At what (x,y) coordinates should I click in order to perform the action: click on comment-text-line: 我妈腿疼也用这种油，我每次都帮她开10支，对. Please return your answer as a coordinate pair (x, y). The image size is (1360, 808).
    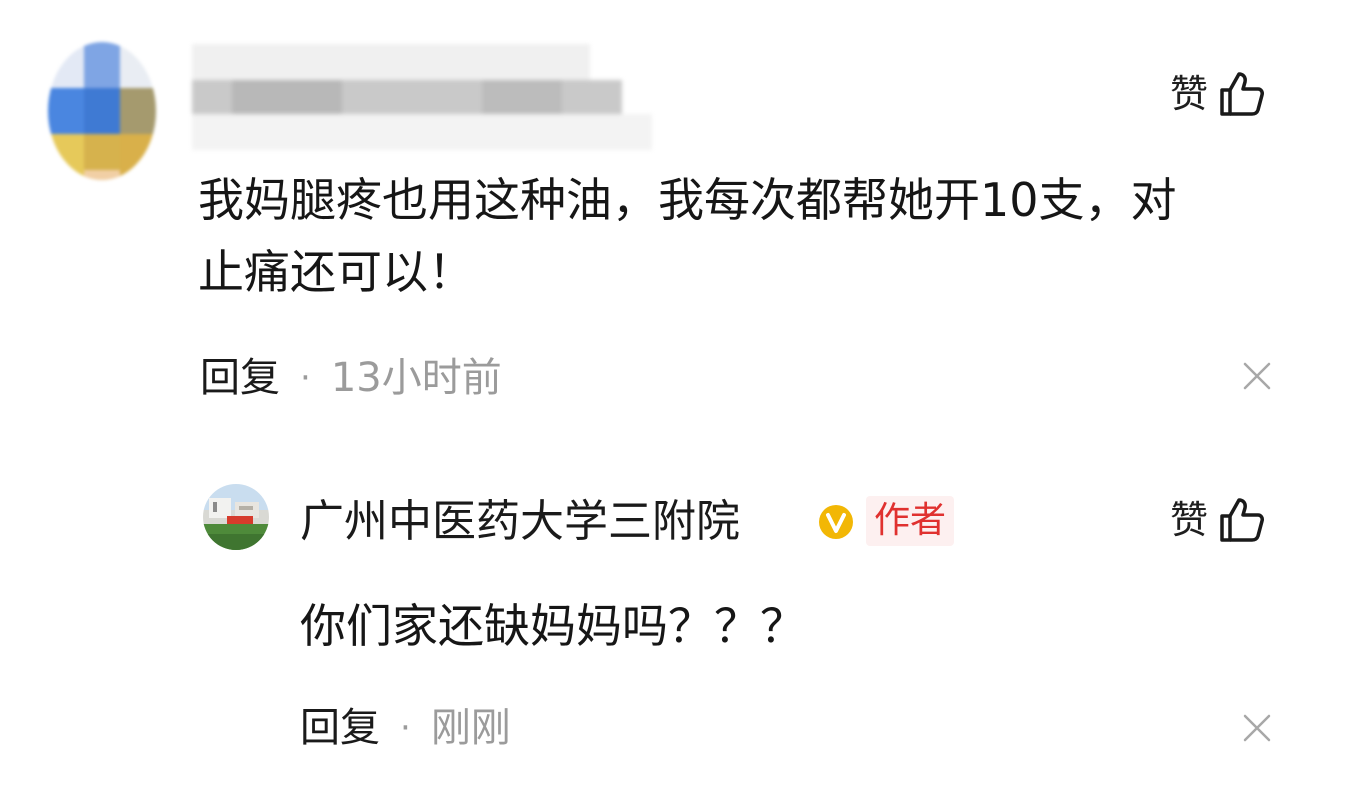
    Looking at the image, I should click on (687, 200).